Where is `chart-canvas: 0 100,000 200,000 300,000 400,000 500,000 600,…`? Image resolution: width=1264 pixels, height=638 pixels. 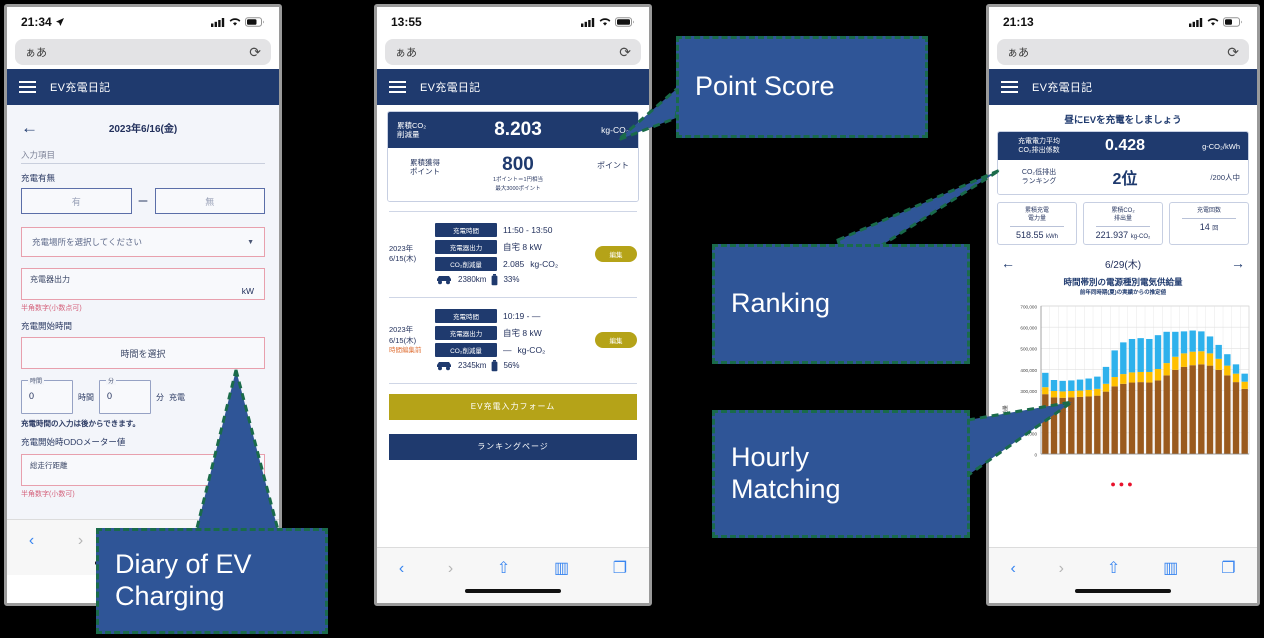
chart-canvas: 0 100,000 200,000 300,000 400,000 500,000 600,… is located at coordinates (1126, 381).